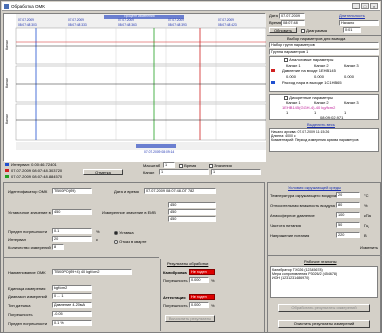 Image resolution: width=382 pixels, height=333 pixels. I want to click on analog-header: Аналоговые параметры, so click(308, 59).